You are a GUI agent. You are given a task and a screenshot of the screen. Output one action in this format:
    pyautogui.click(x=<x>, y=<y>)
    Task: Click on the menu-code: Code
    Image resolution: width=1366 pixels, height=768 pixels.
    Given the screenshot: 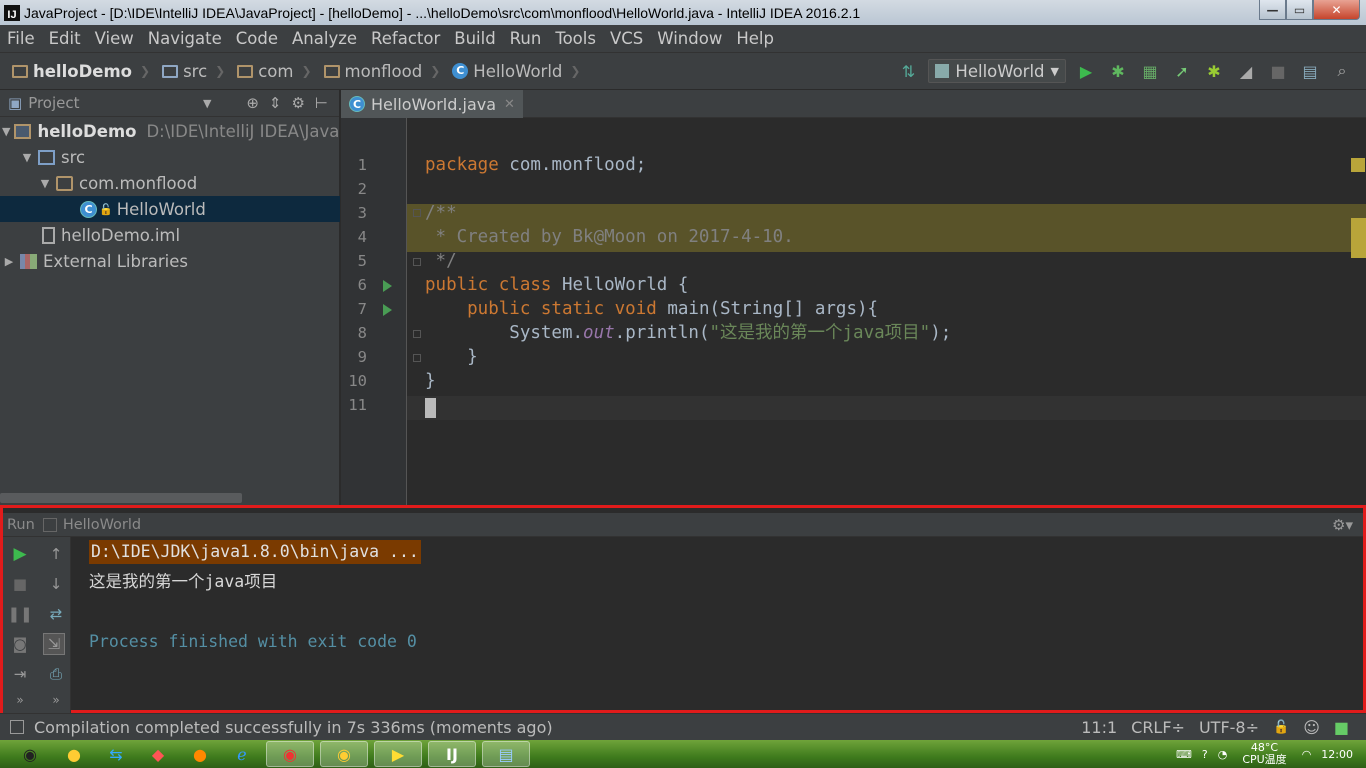 What is the action you would take?
    pyautogui.click(x=257, y=38)
    